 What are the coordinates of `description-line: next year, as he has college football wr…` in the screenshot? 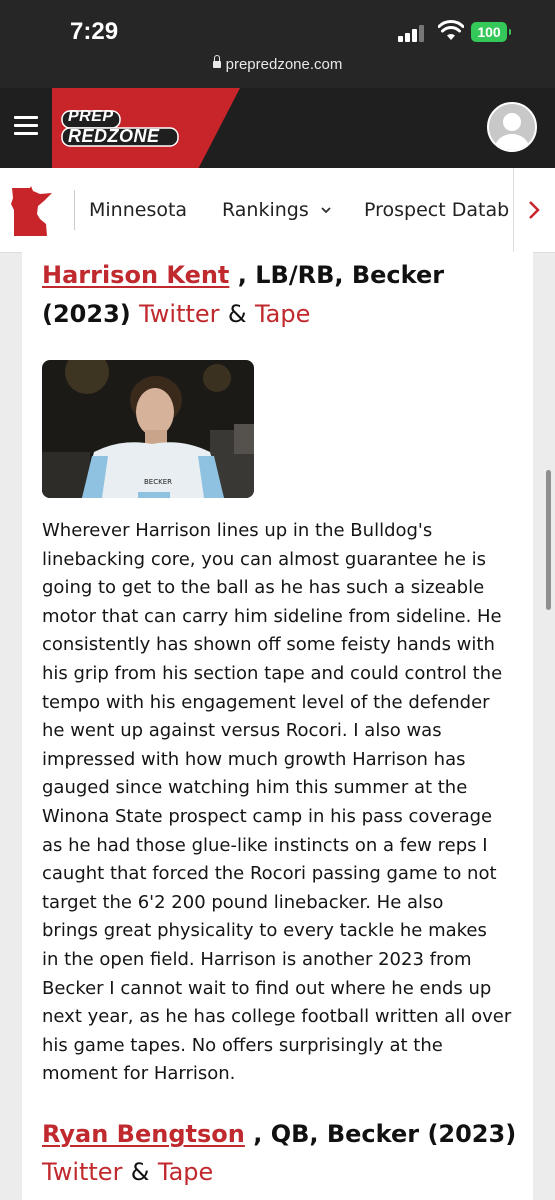 It's located at (277, 1017).